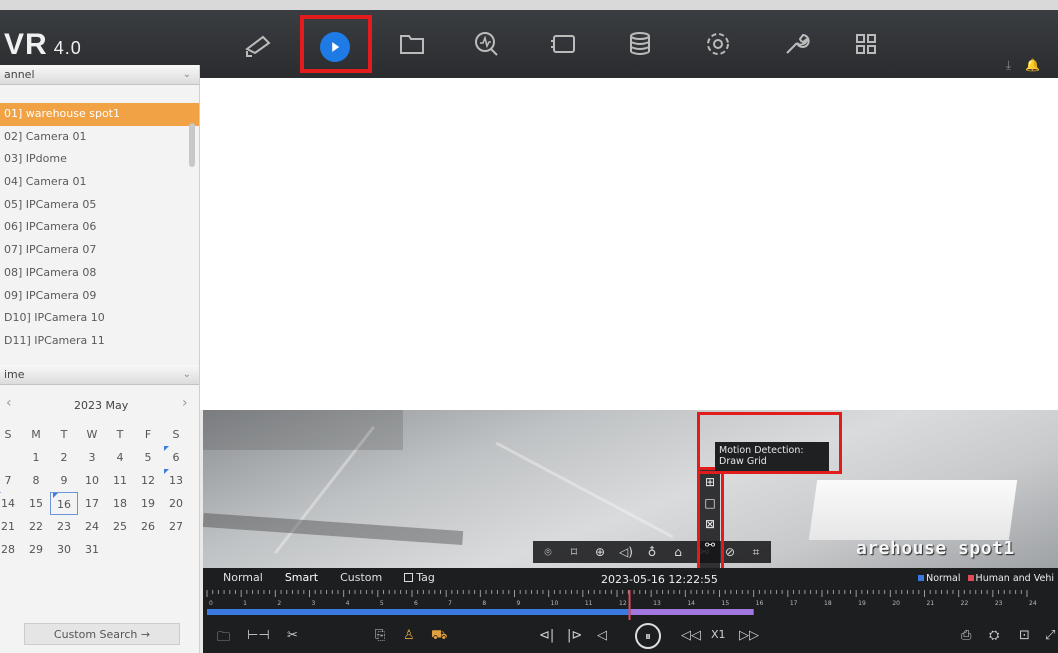  What do you see at coordinates (92, 549) in the screenshot?
I see `calendar-day: 31` at bounding box center [92, 549].